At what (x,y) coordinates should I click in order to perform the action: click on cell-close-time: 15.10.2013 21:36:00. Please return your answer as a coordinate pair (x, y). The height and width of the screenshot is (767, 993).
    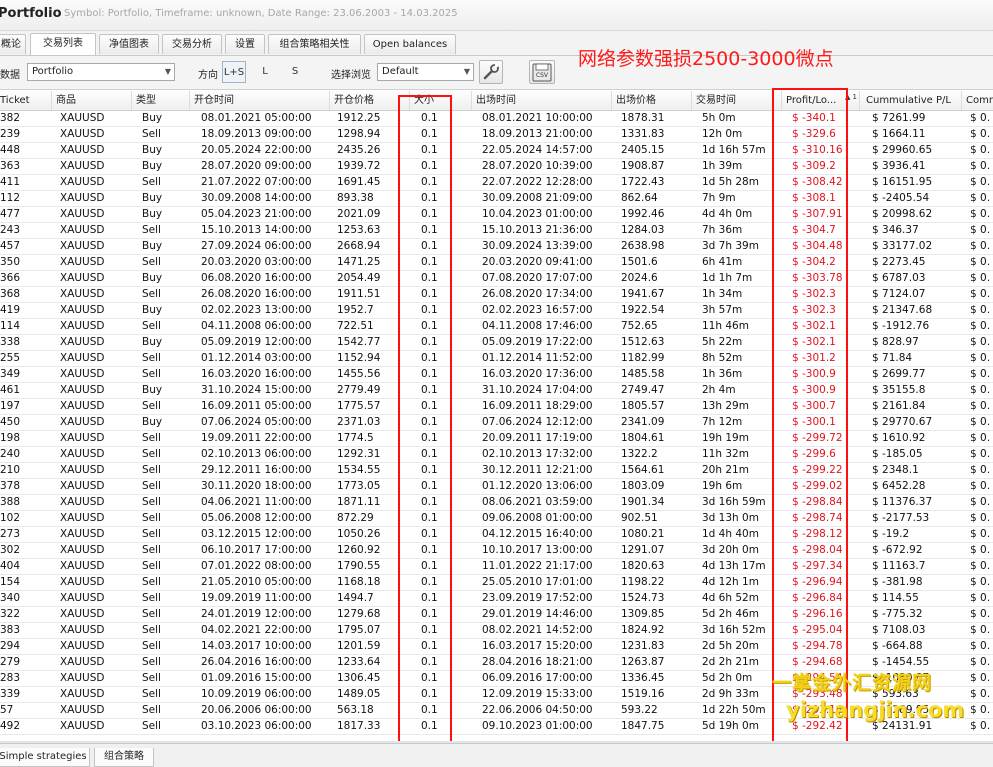
    Looking at the image, I should click on (537, 230).